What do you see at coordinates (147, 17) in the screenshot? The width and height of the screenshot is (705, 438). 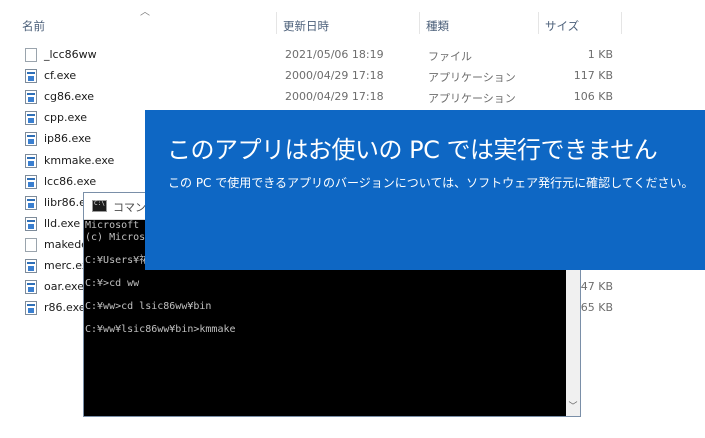 I see `column-header-name: 名前` at bounding box center [147, 17].